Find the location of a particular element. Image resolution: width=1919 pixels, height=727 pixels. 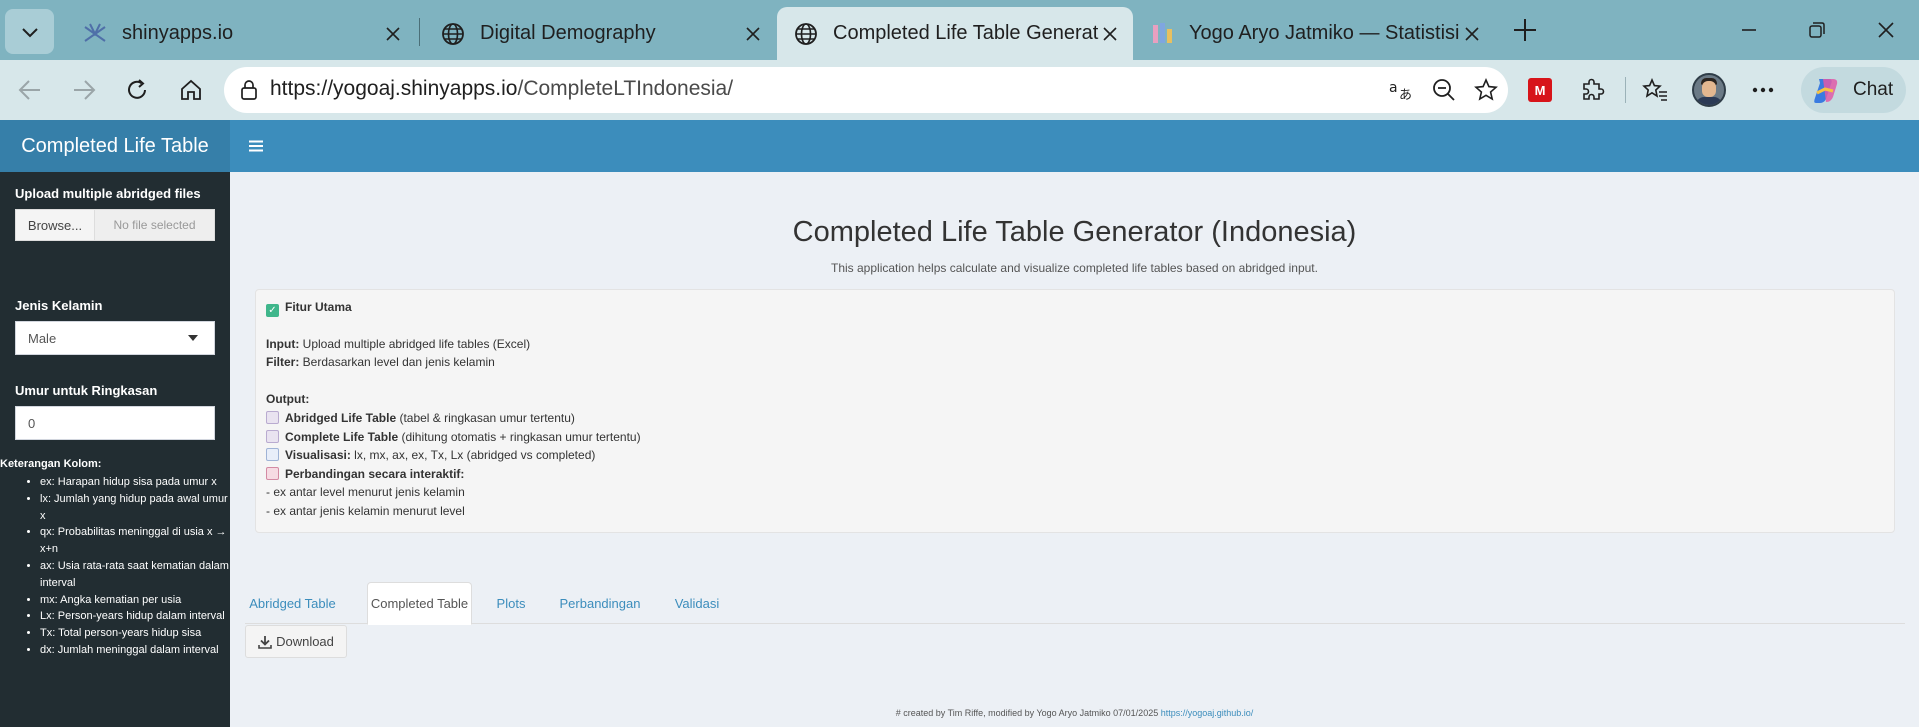

feature-output: Output: is located at coordinates (288, 399).